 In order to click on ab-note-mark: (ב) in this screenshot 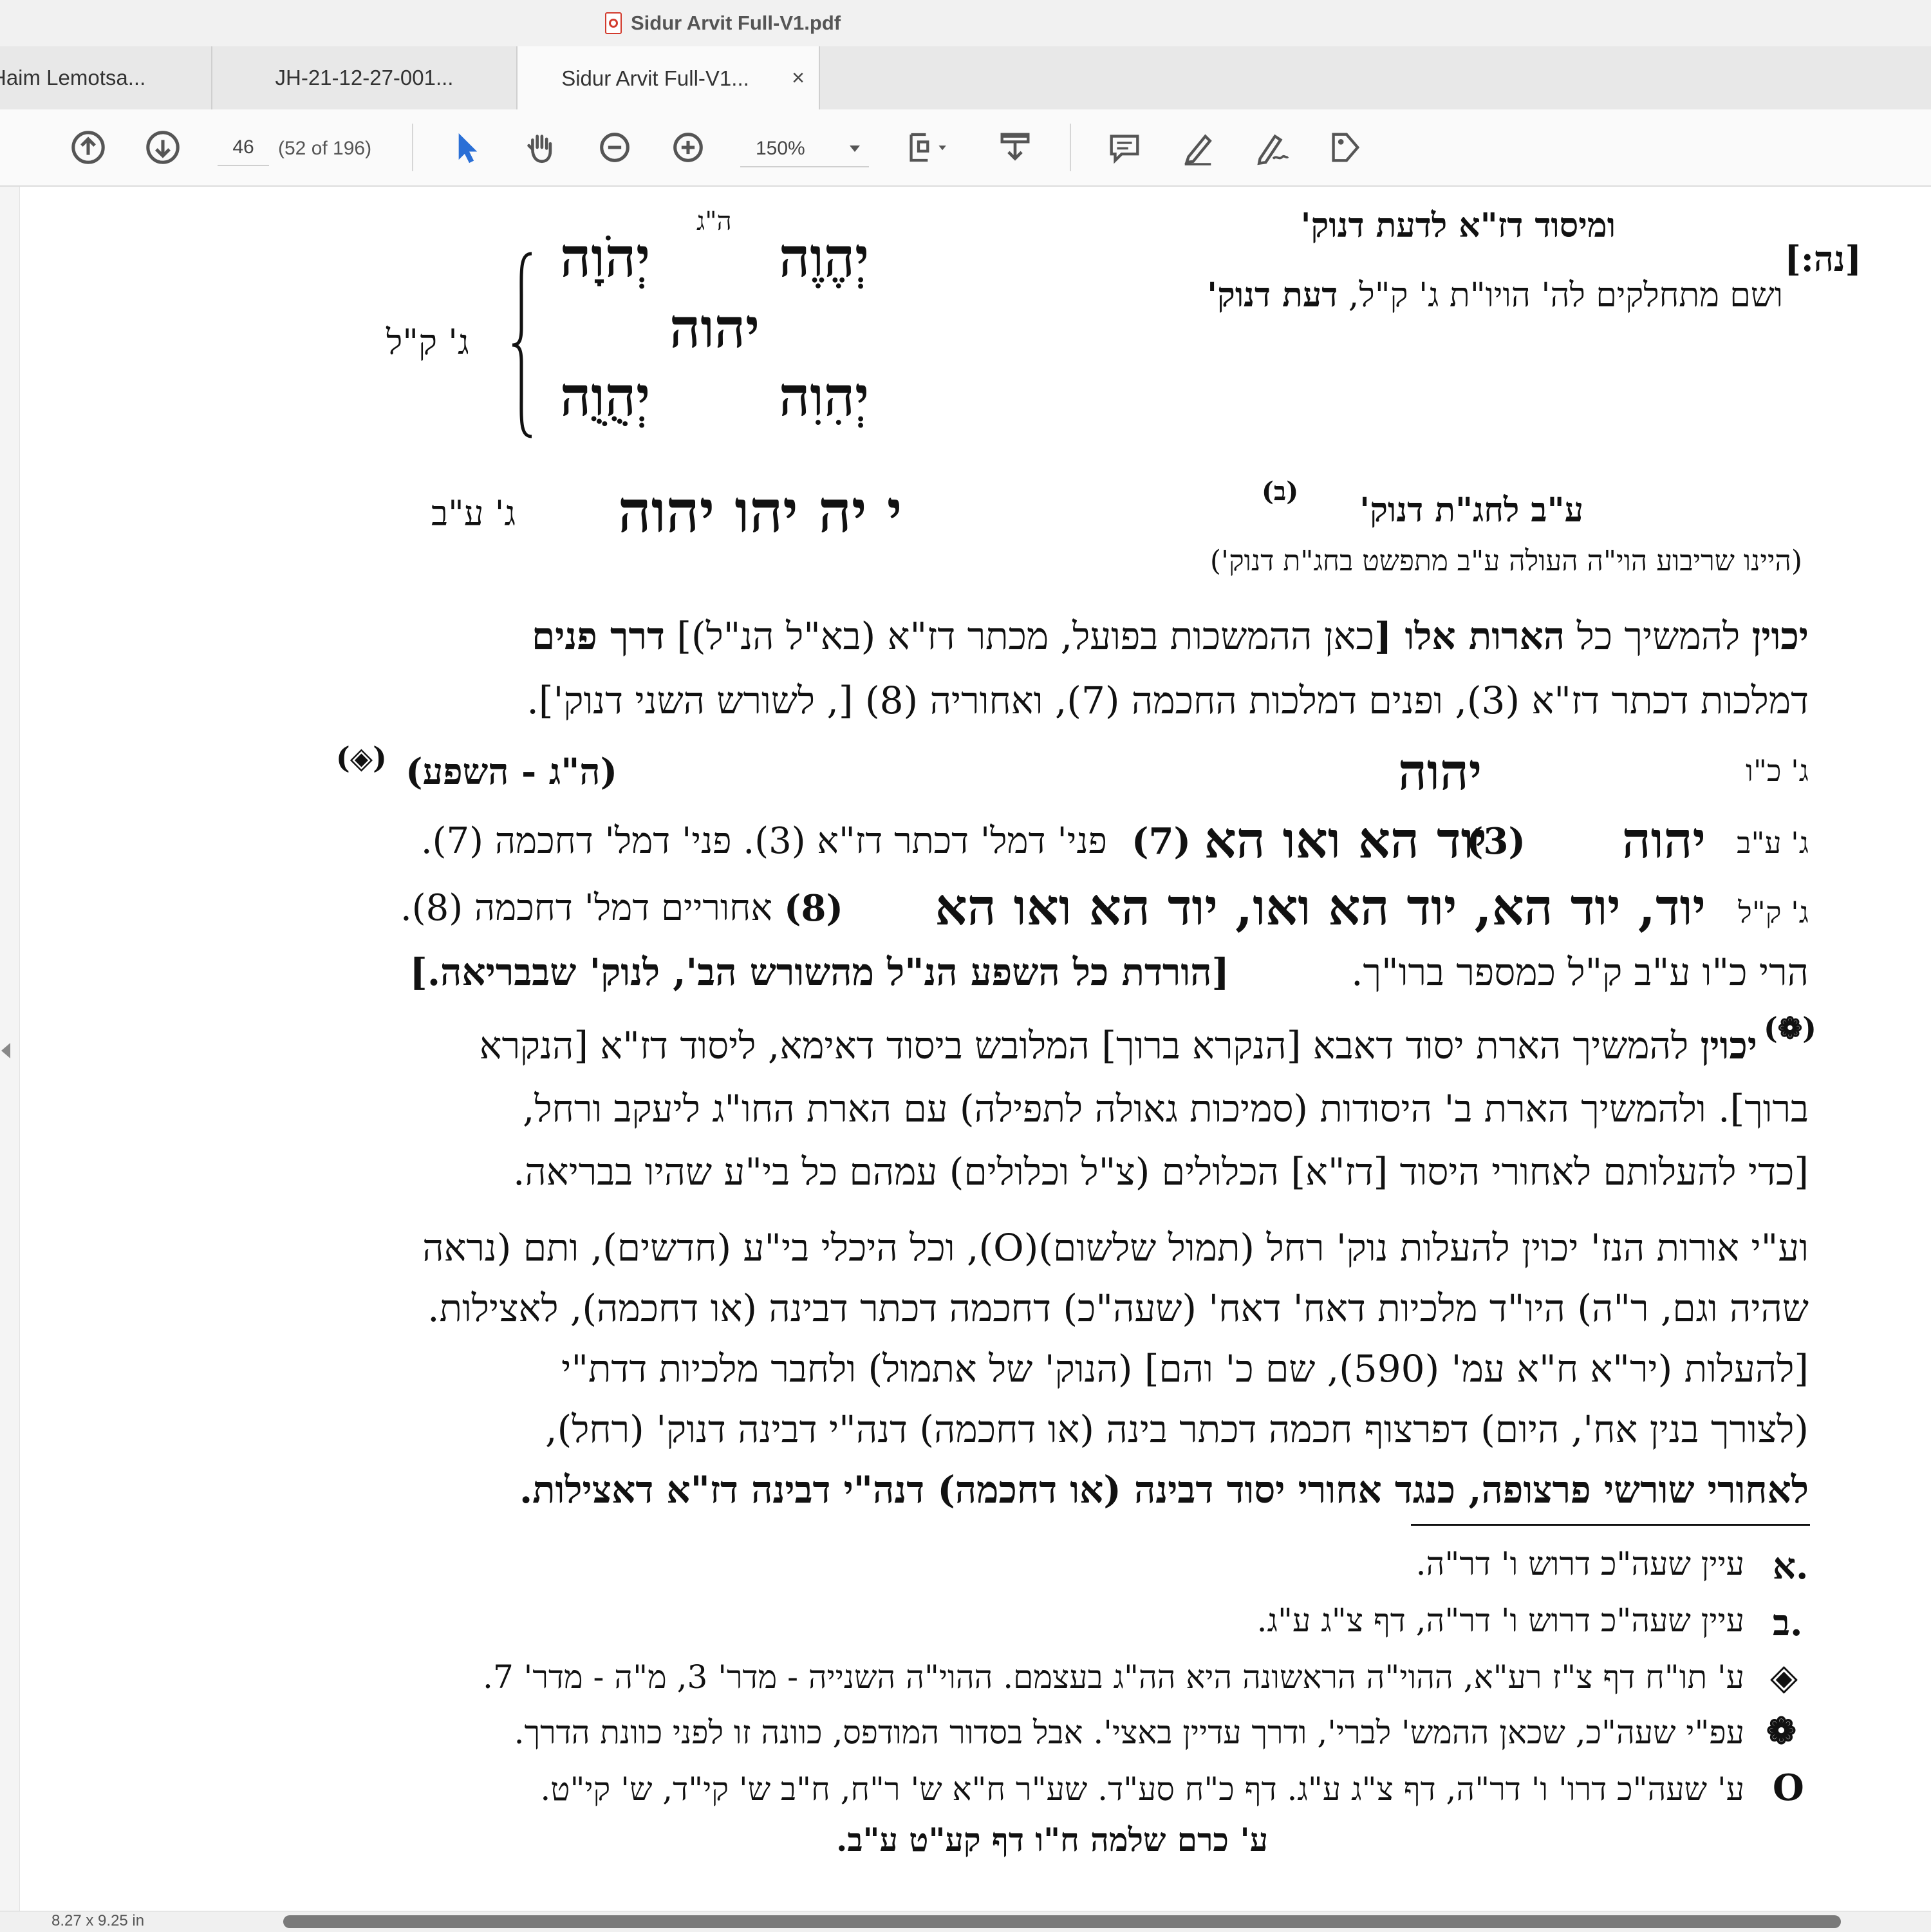, I will do `click(1281, 491)`.